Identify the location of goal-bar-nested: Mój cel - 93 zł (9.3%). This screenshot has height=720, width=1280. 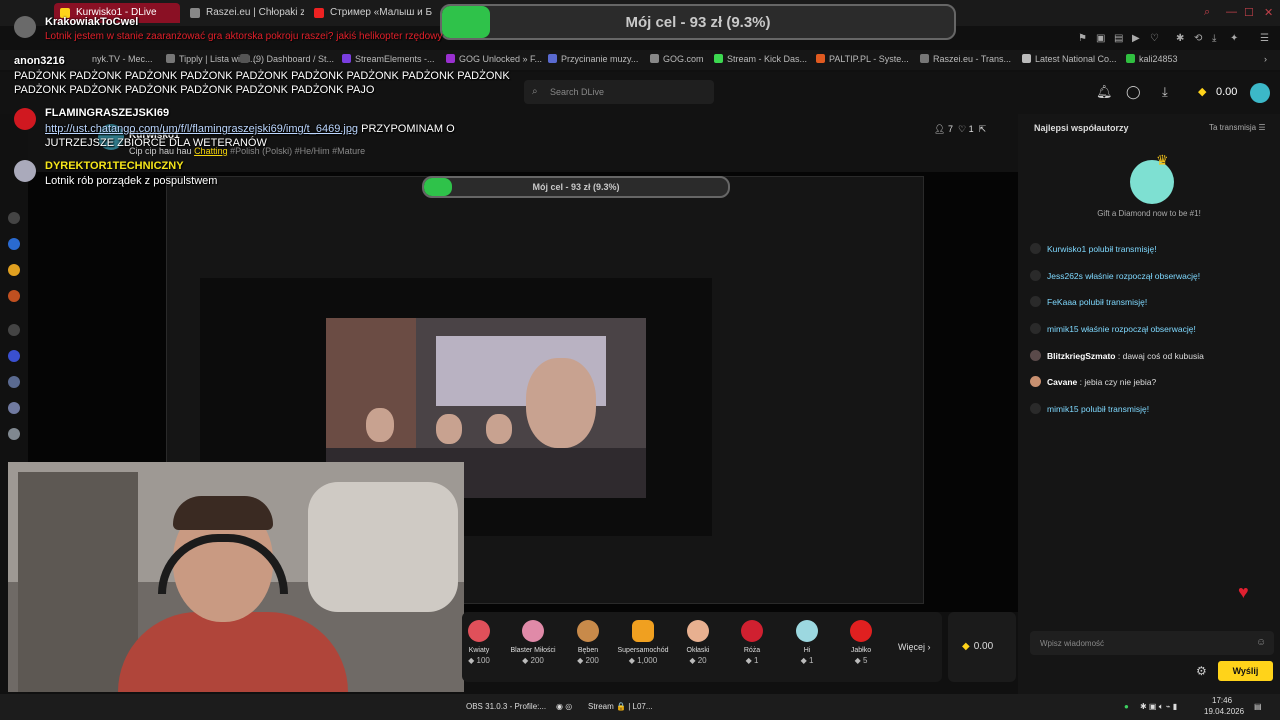
(576, 187).